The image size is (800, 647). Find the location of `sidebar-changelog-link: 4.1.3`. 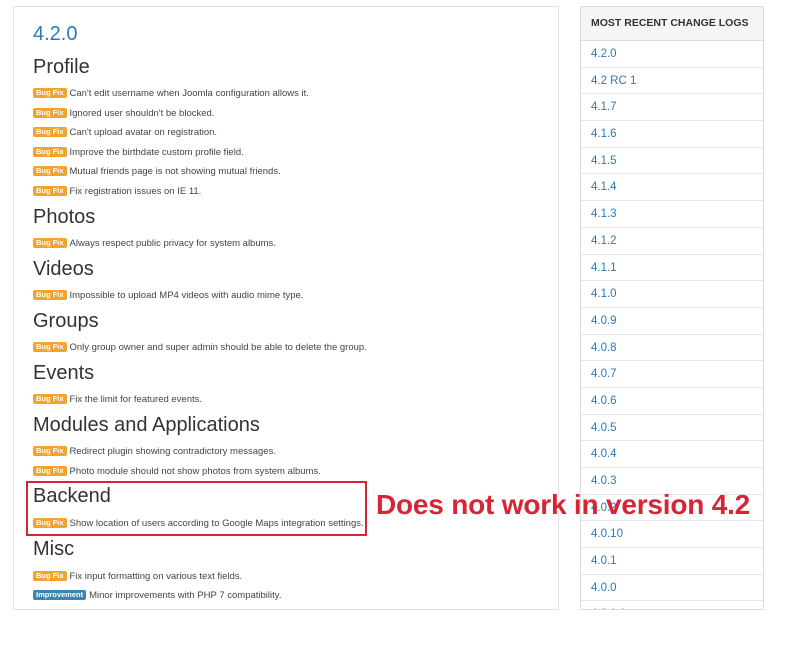

sidebar-changelog-link: 4.1.3 is located at coordinates (672, 214).